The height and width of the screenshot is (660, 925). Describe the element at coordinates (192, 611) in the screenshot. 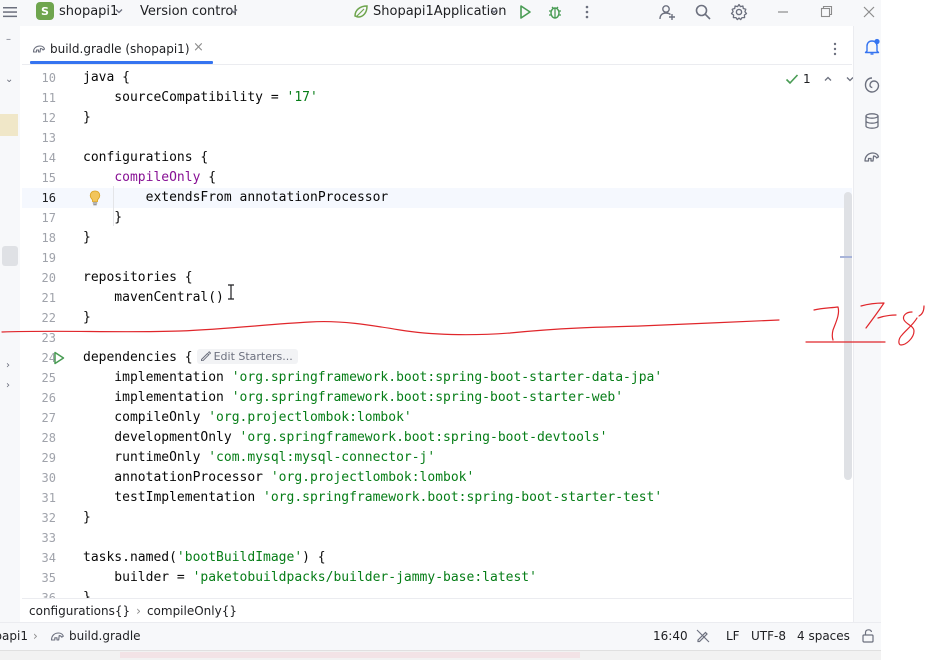

I see `breadcrumb-item: compileOnly{}` at that location.